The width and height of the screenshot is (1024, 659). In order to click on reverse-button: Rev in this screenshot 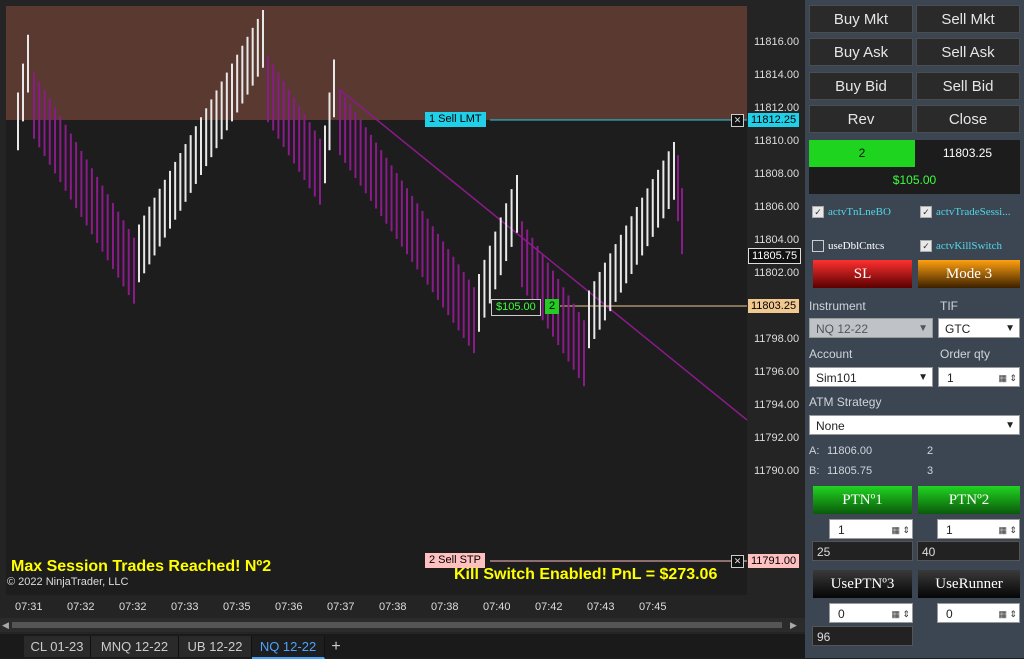, I will do `click(861, 119)`.